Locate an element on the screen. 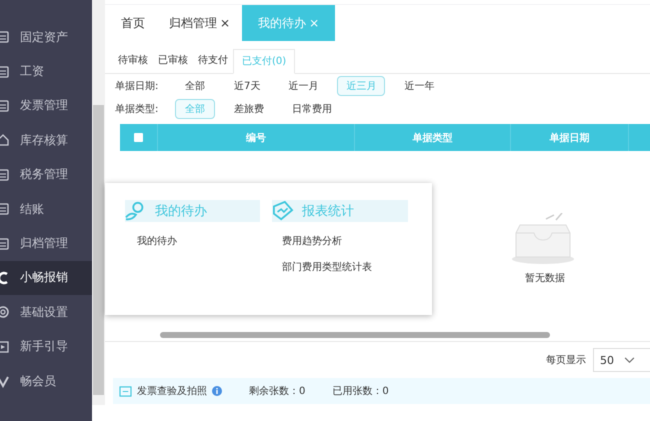 This screenshot has height=421, width=650. sidebar-item: 新手引导 is located at coordinates (46, 347).